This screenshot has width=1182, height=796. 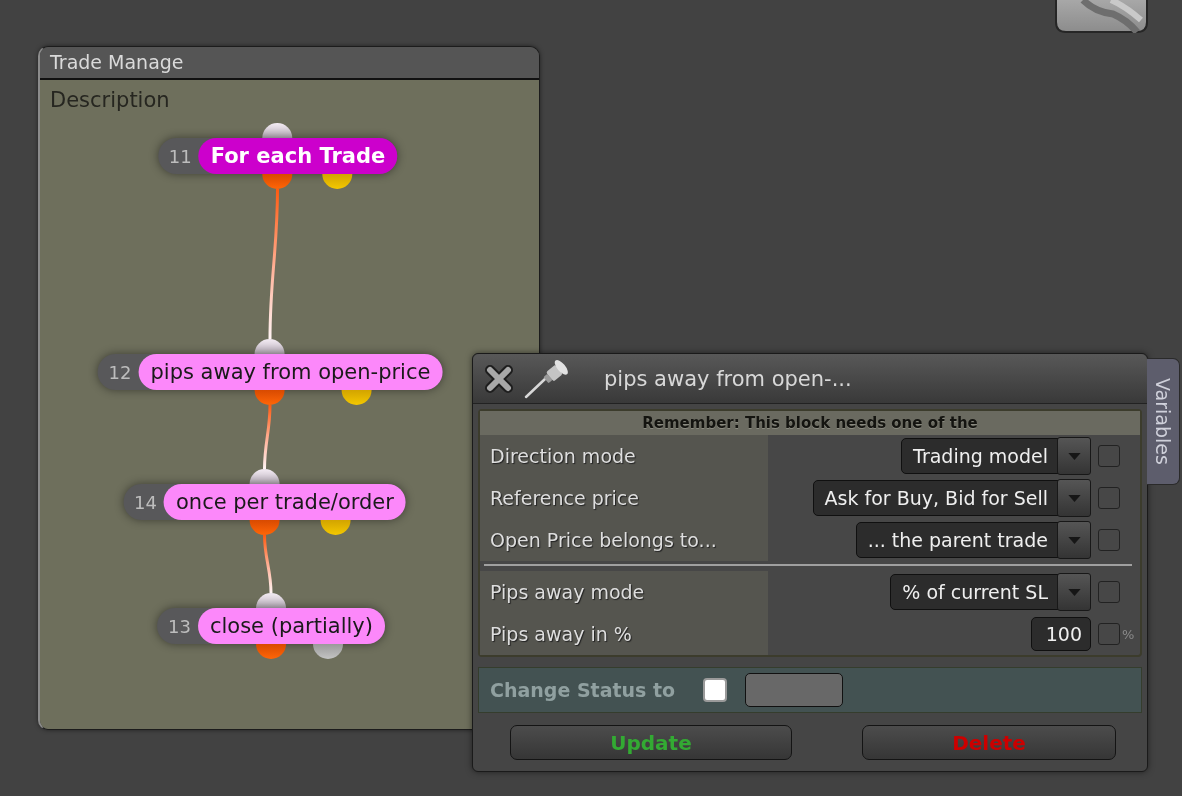 I want to click on field-label: Direction mode, so click(x=563, y=456).